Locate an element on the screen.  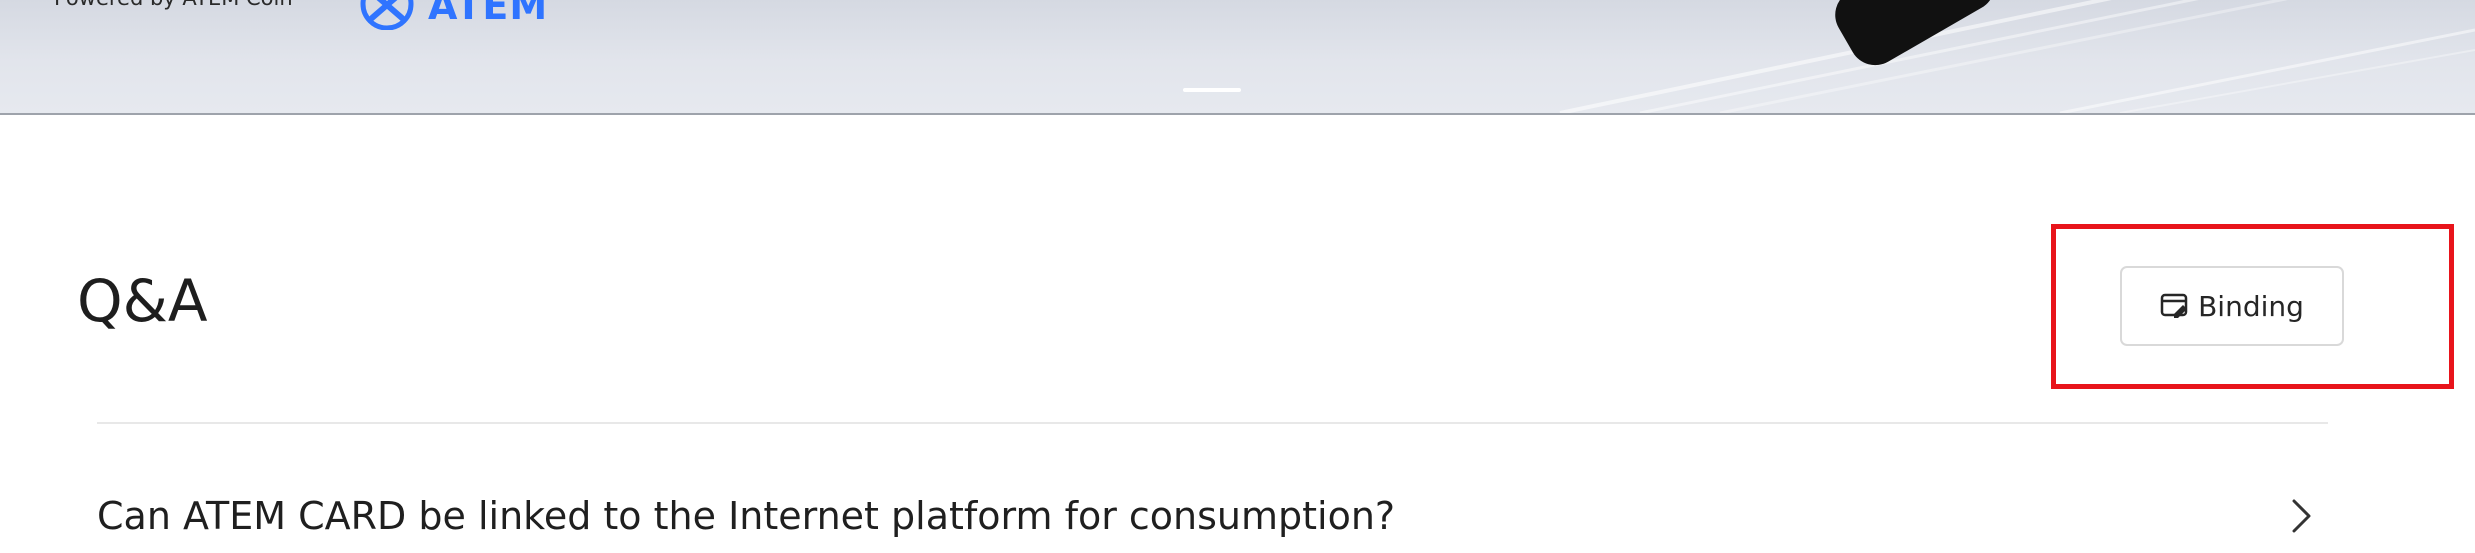
chevron-right-icon is located at coordinates (2301, 516).